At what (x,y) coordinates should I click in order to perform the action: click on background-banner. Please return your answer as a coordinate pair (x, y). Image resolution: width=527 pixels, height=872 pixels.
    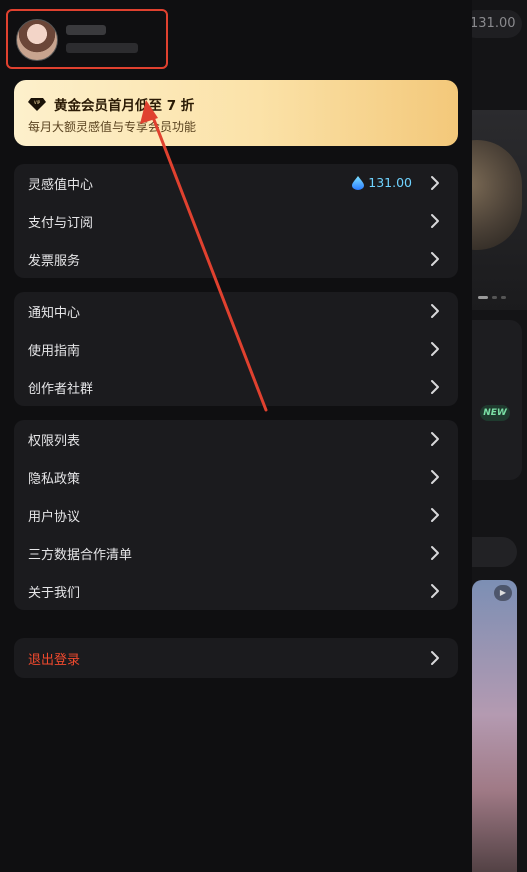
    Looking at the image, I should click on (499, 210).